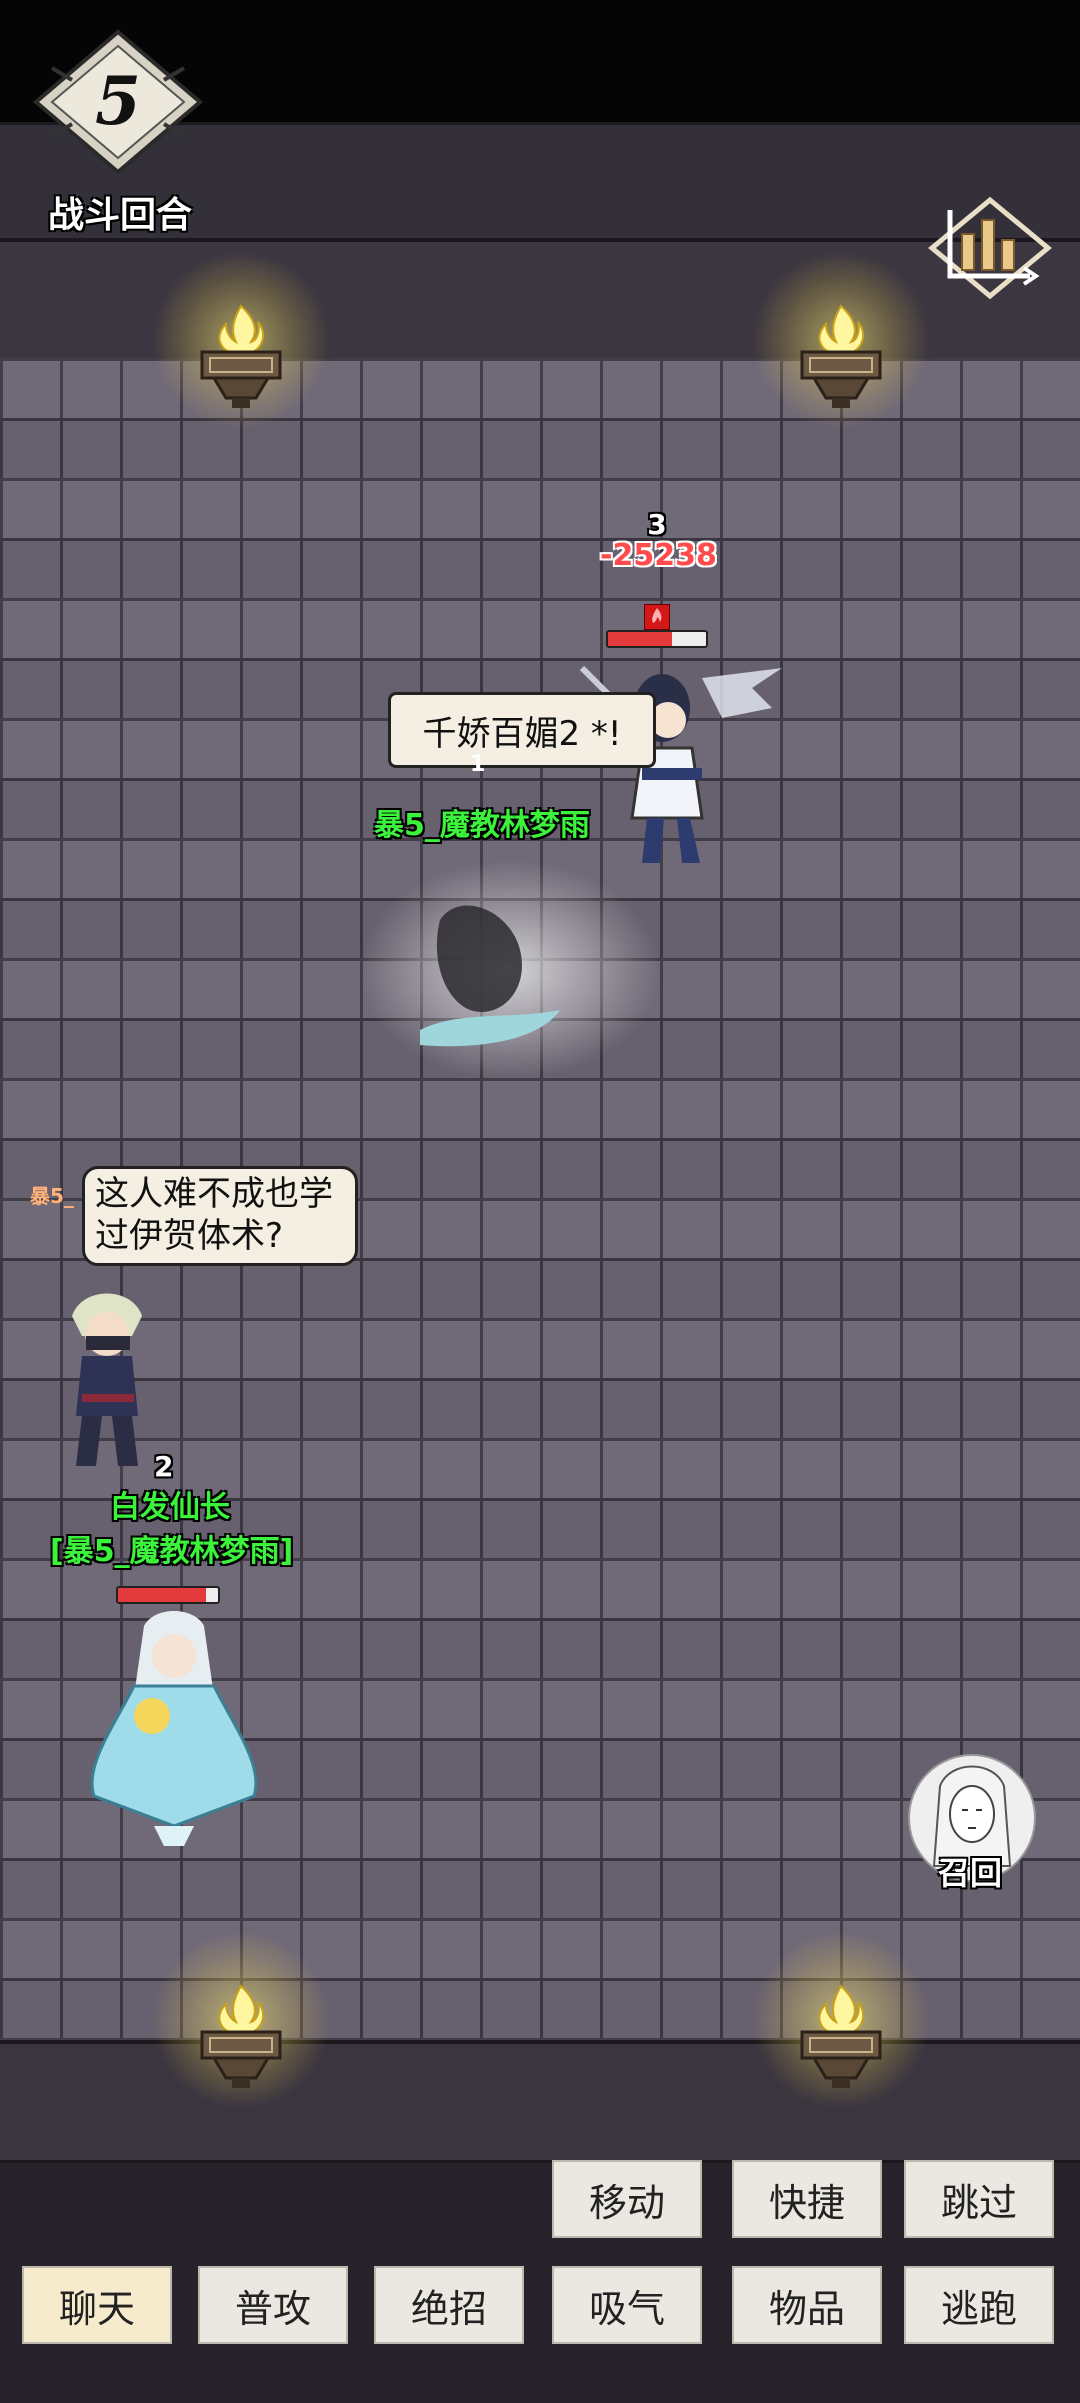 The width and height of the screenshot is (1080, 2403). Describe the element at coordinates (627, 2305) in the screenshot. I see `breathe-button: 吸气` at that location.